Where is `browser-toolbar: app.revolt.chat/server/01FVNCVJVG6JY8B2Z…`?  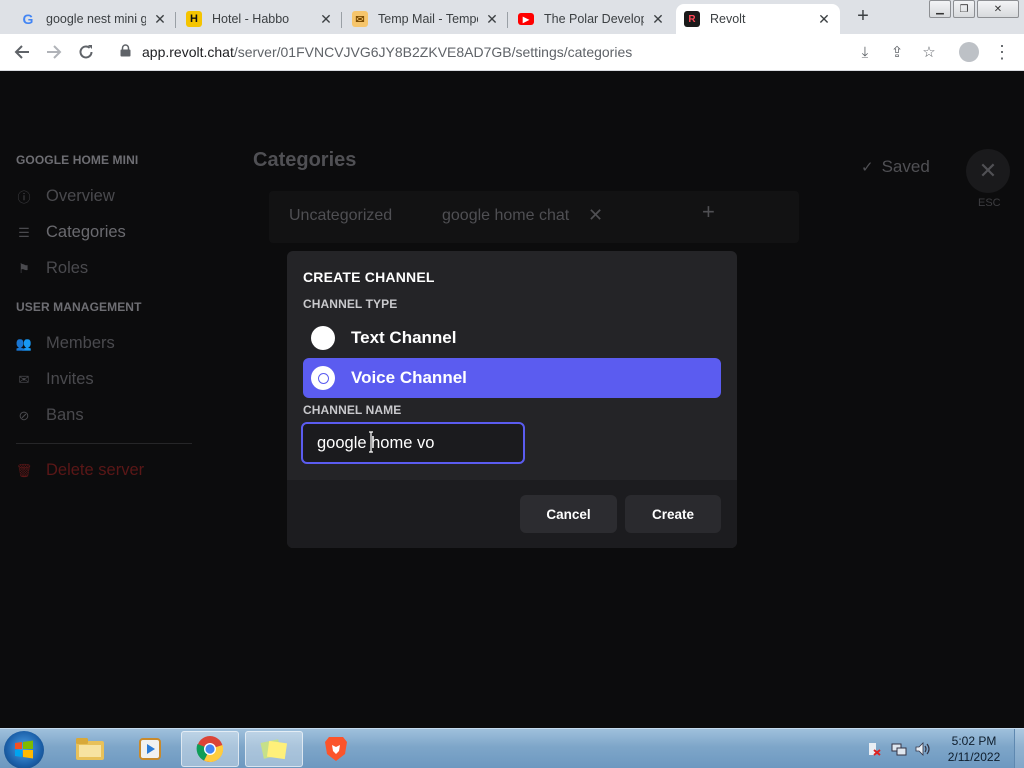 browser-toolbar: app.revolt.chat/server/01FVNCVJVG6JY8B2Z… is located at coordinates (512, 52).